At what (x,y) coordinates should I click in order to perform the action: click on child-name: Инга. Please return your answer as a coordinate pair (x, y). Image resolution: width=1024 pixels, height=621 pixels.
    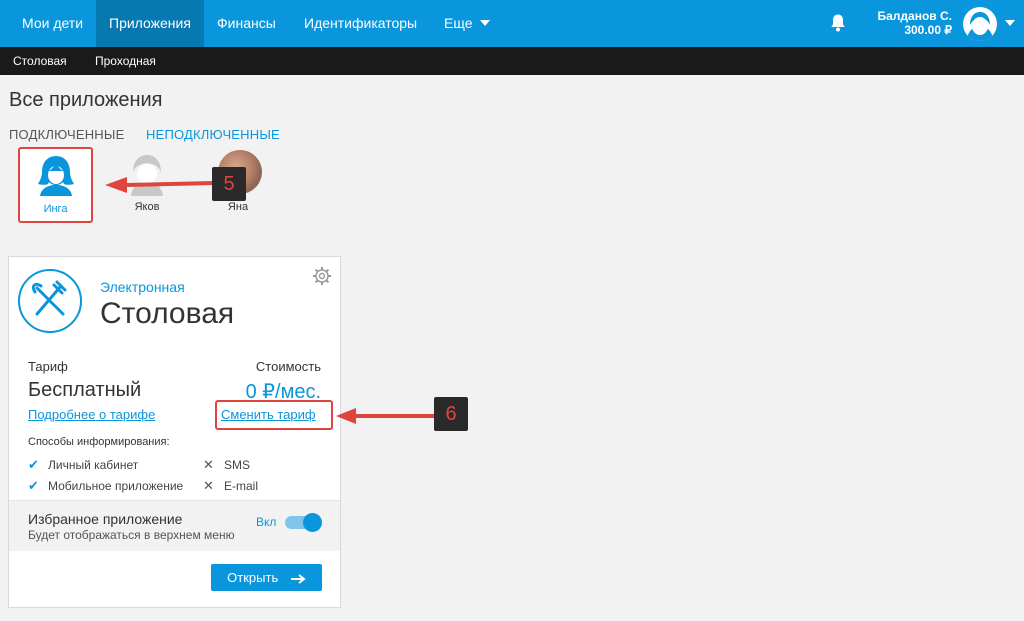
    Looking at the image, I should click on (55, 209).